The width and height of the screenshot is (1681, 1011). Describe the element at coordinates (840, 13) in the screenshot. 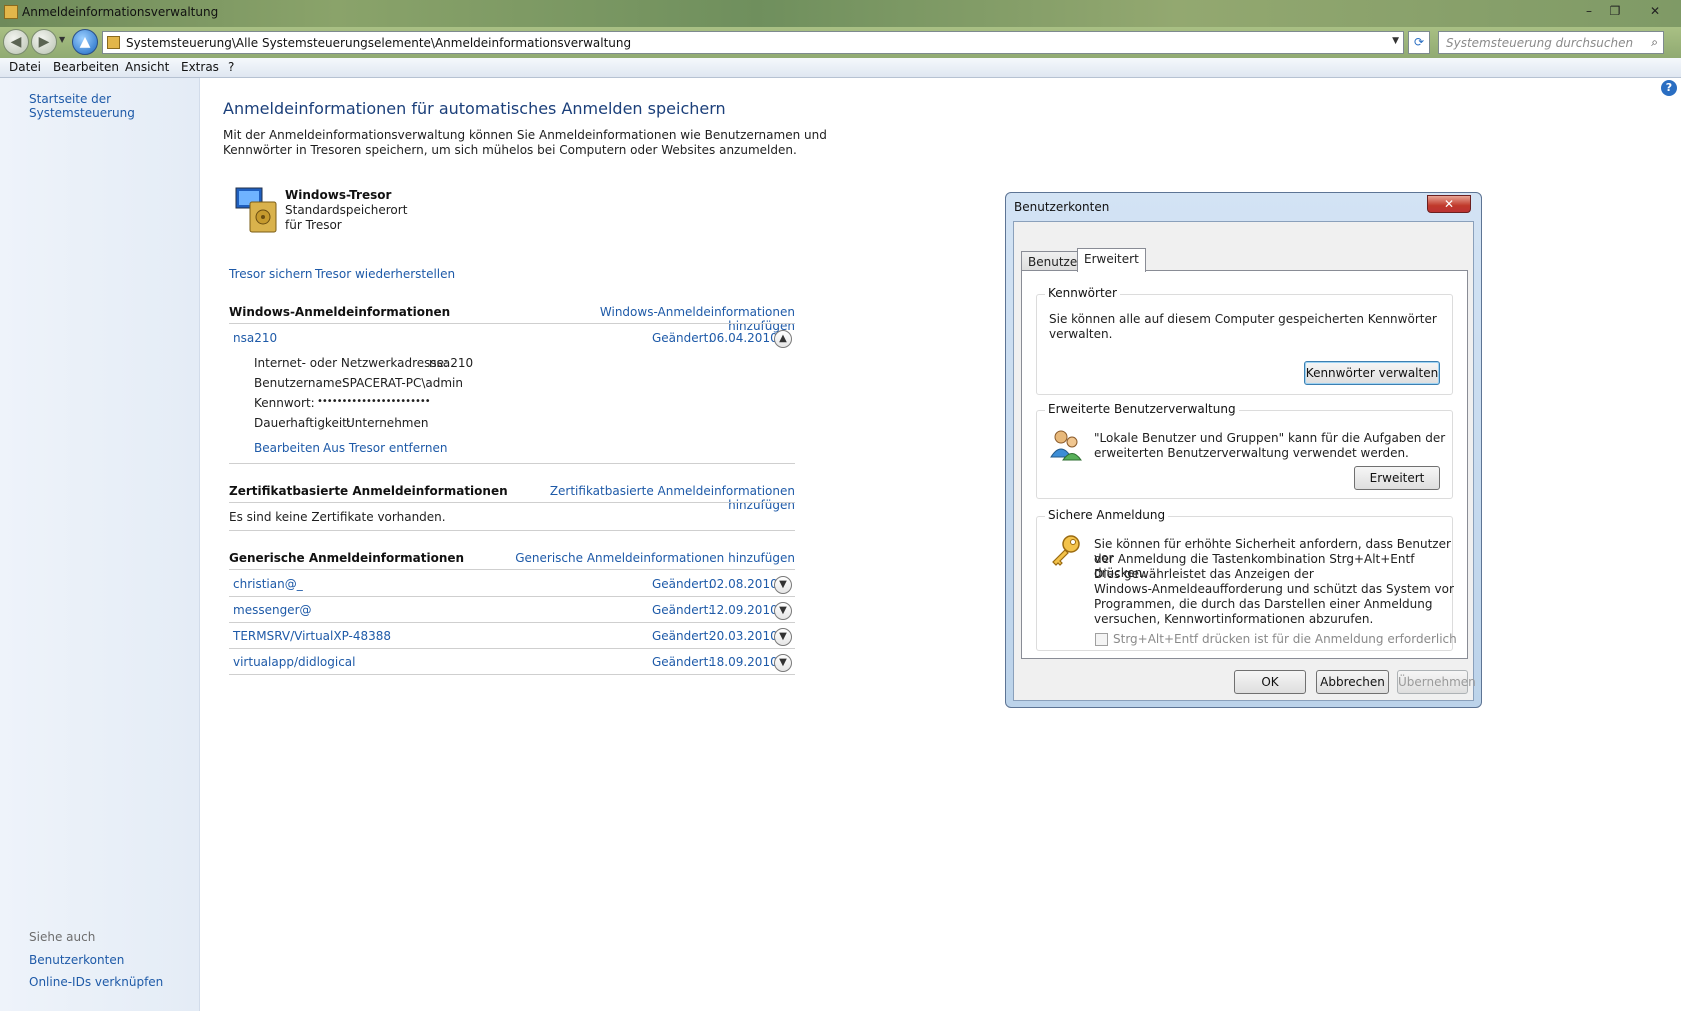

I see `title-bar: Anmeldeinformationsverwaltung – ❐ ✕` at that location.